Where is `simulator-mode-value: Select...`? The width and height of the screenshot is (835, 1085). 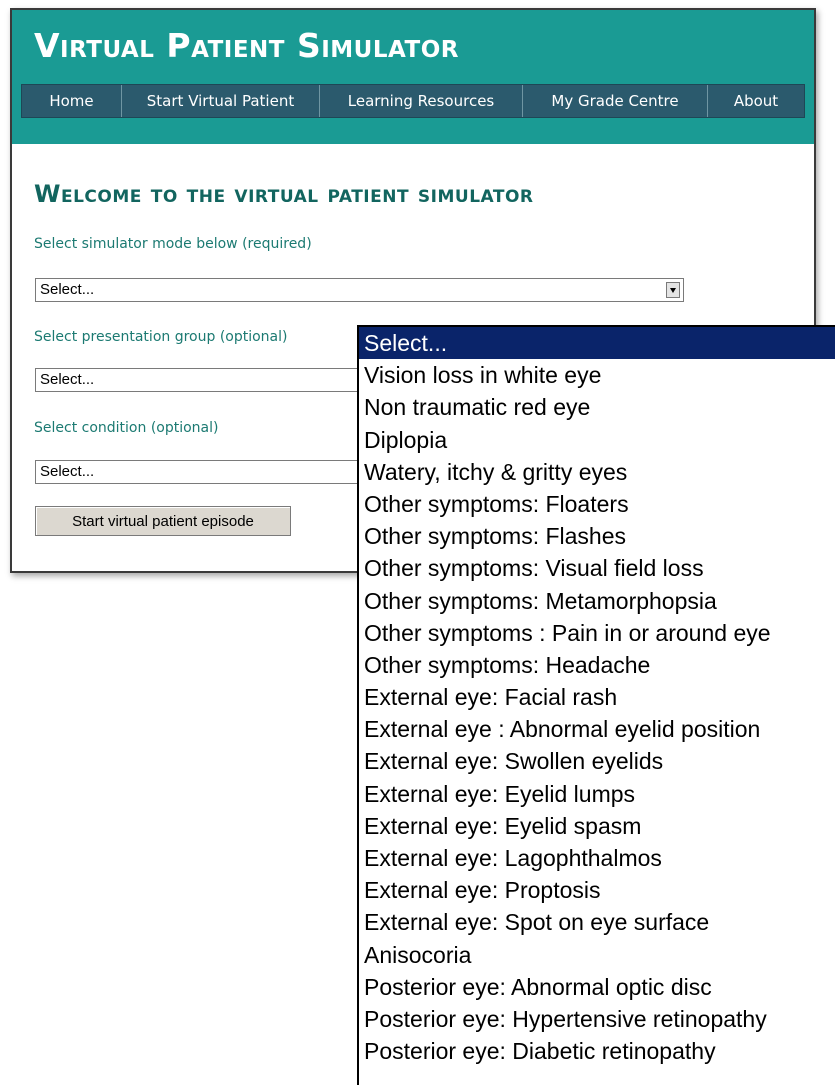
simulator-mode-value: Select... is located at coordinates (67, 289).